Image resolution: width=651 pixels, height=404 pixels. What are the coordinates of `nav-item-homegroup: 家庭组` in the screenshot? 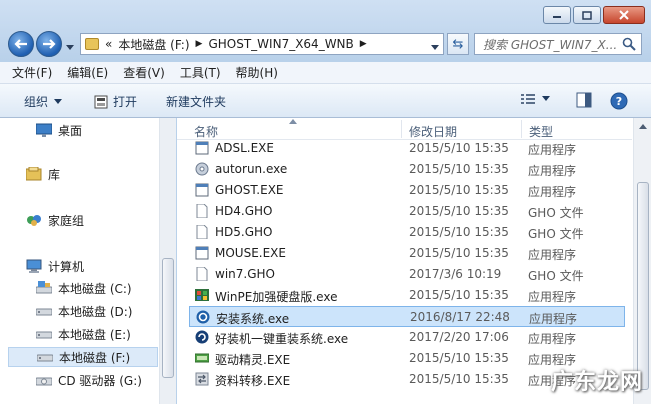 It's located at (55, 220).